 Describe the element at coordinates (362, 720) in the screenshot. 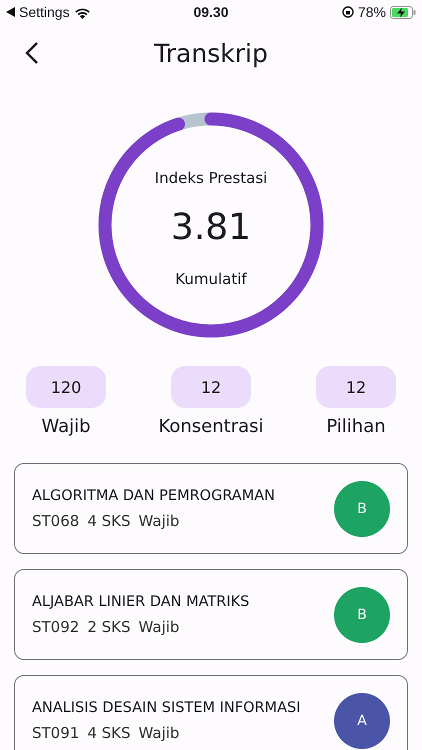

I see `grade-circle: A` at that location.